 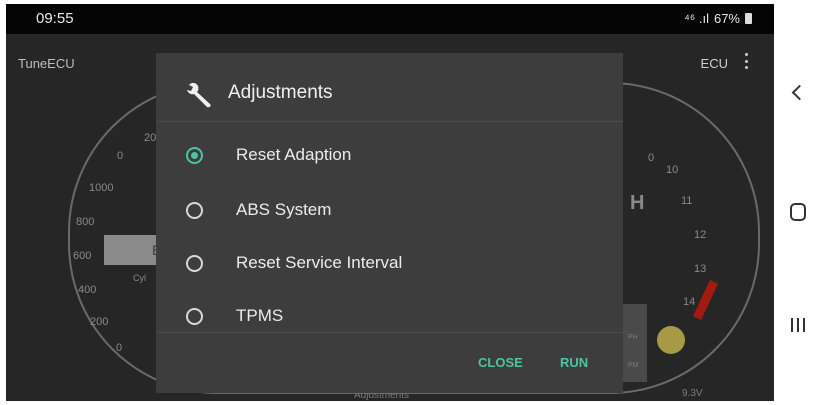 I want to click on option-label: Reset Service Interval, so click(x=319, y=262).